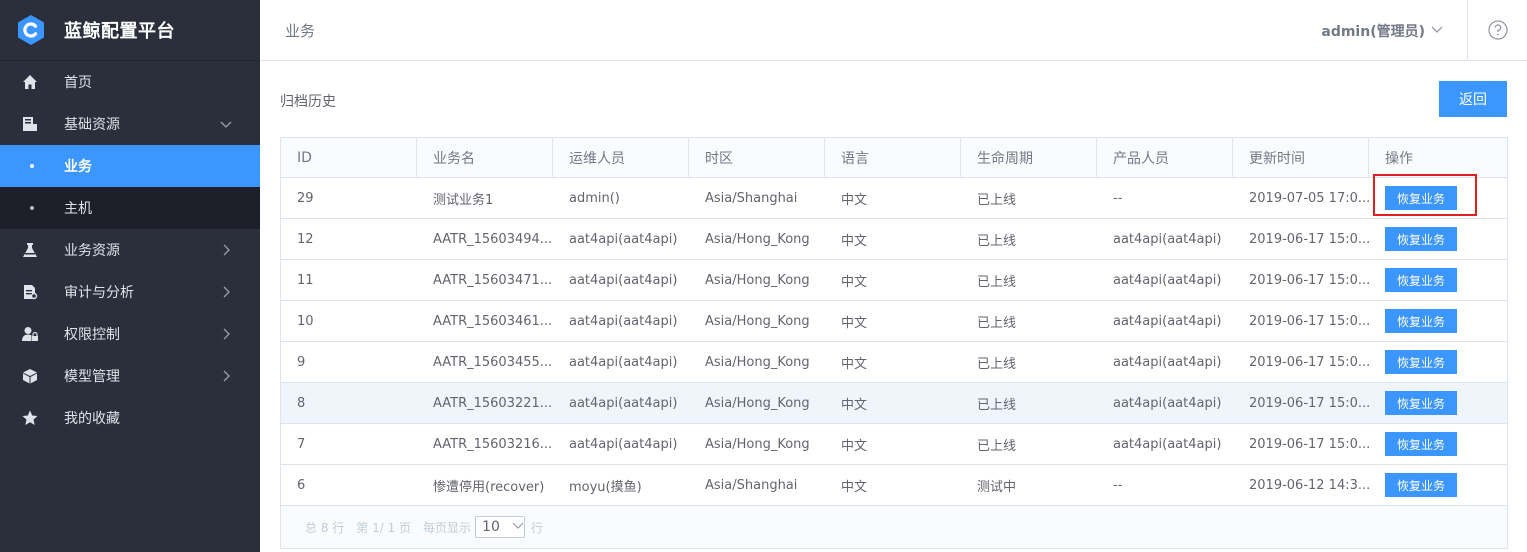  Describe the element at coordinates (537, 527) in the screenshot. I see `per-page-unit: 行` at that location.